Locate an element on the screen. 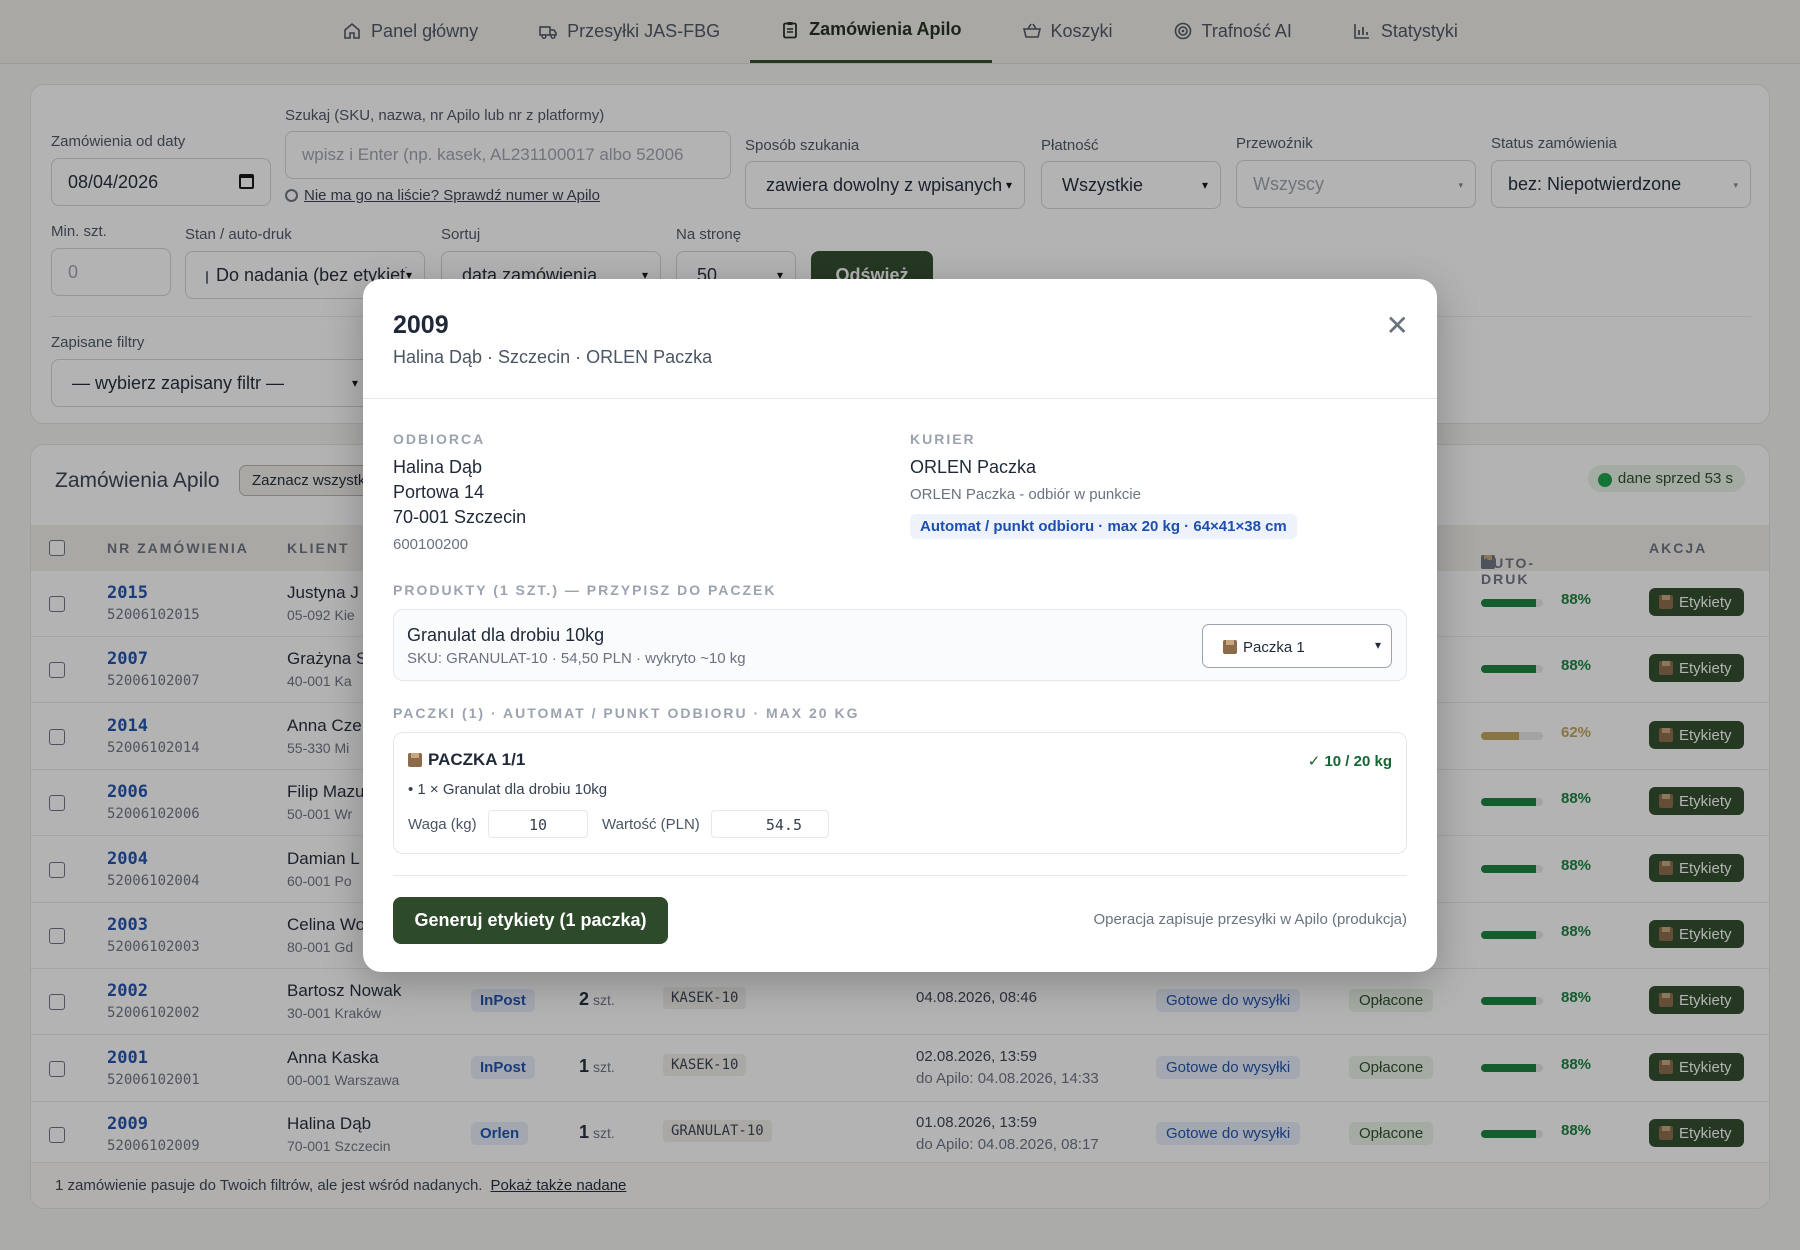  courier-section-label: KURIER is located at coordinates (943, 439).